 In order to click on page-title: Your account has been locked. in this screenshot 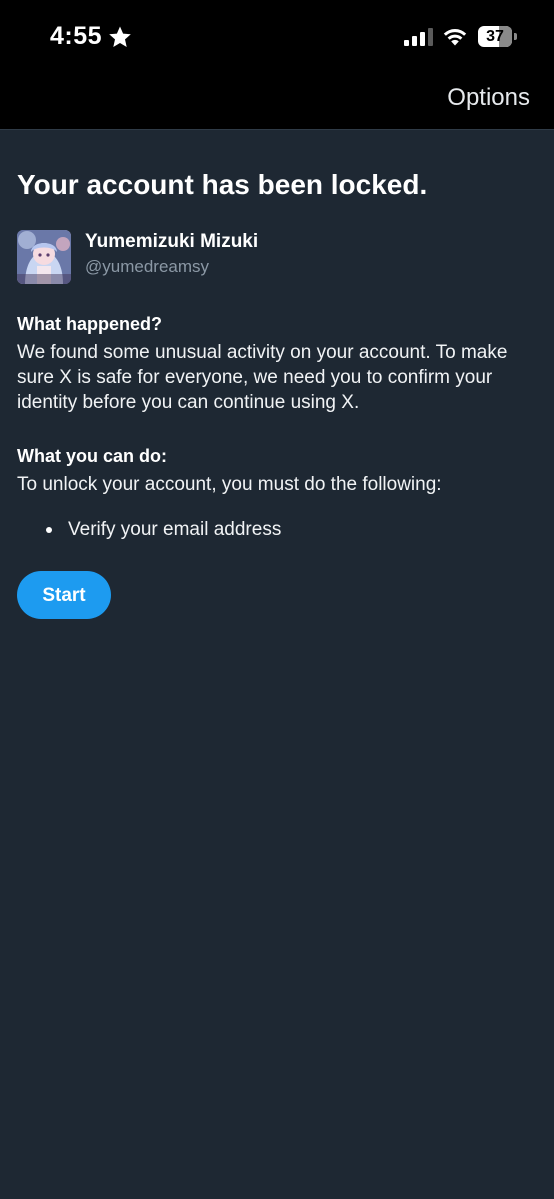, I will do `click(222, 184)`.